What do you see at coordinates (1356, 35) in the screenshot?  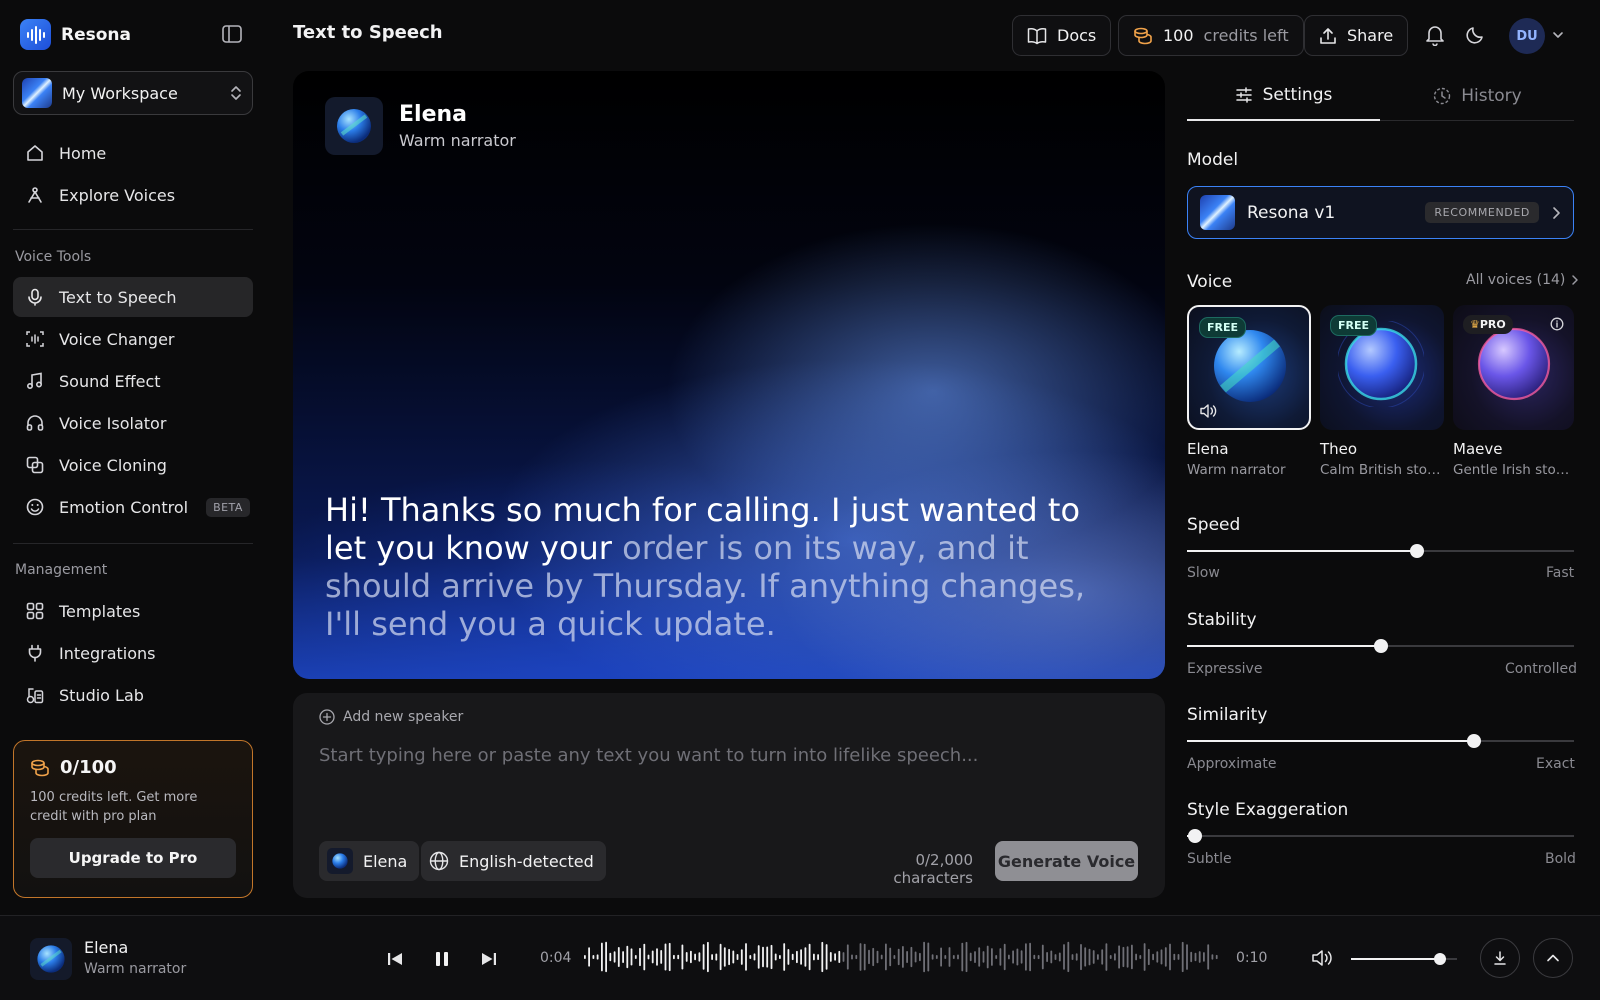 I see `share-button: Share` at bounding box center [1356, 35].